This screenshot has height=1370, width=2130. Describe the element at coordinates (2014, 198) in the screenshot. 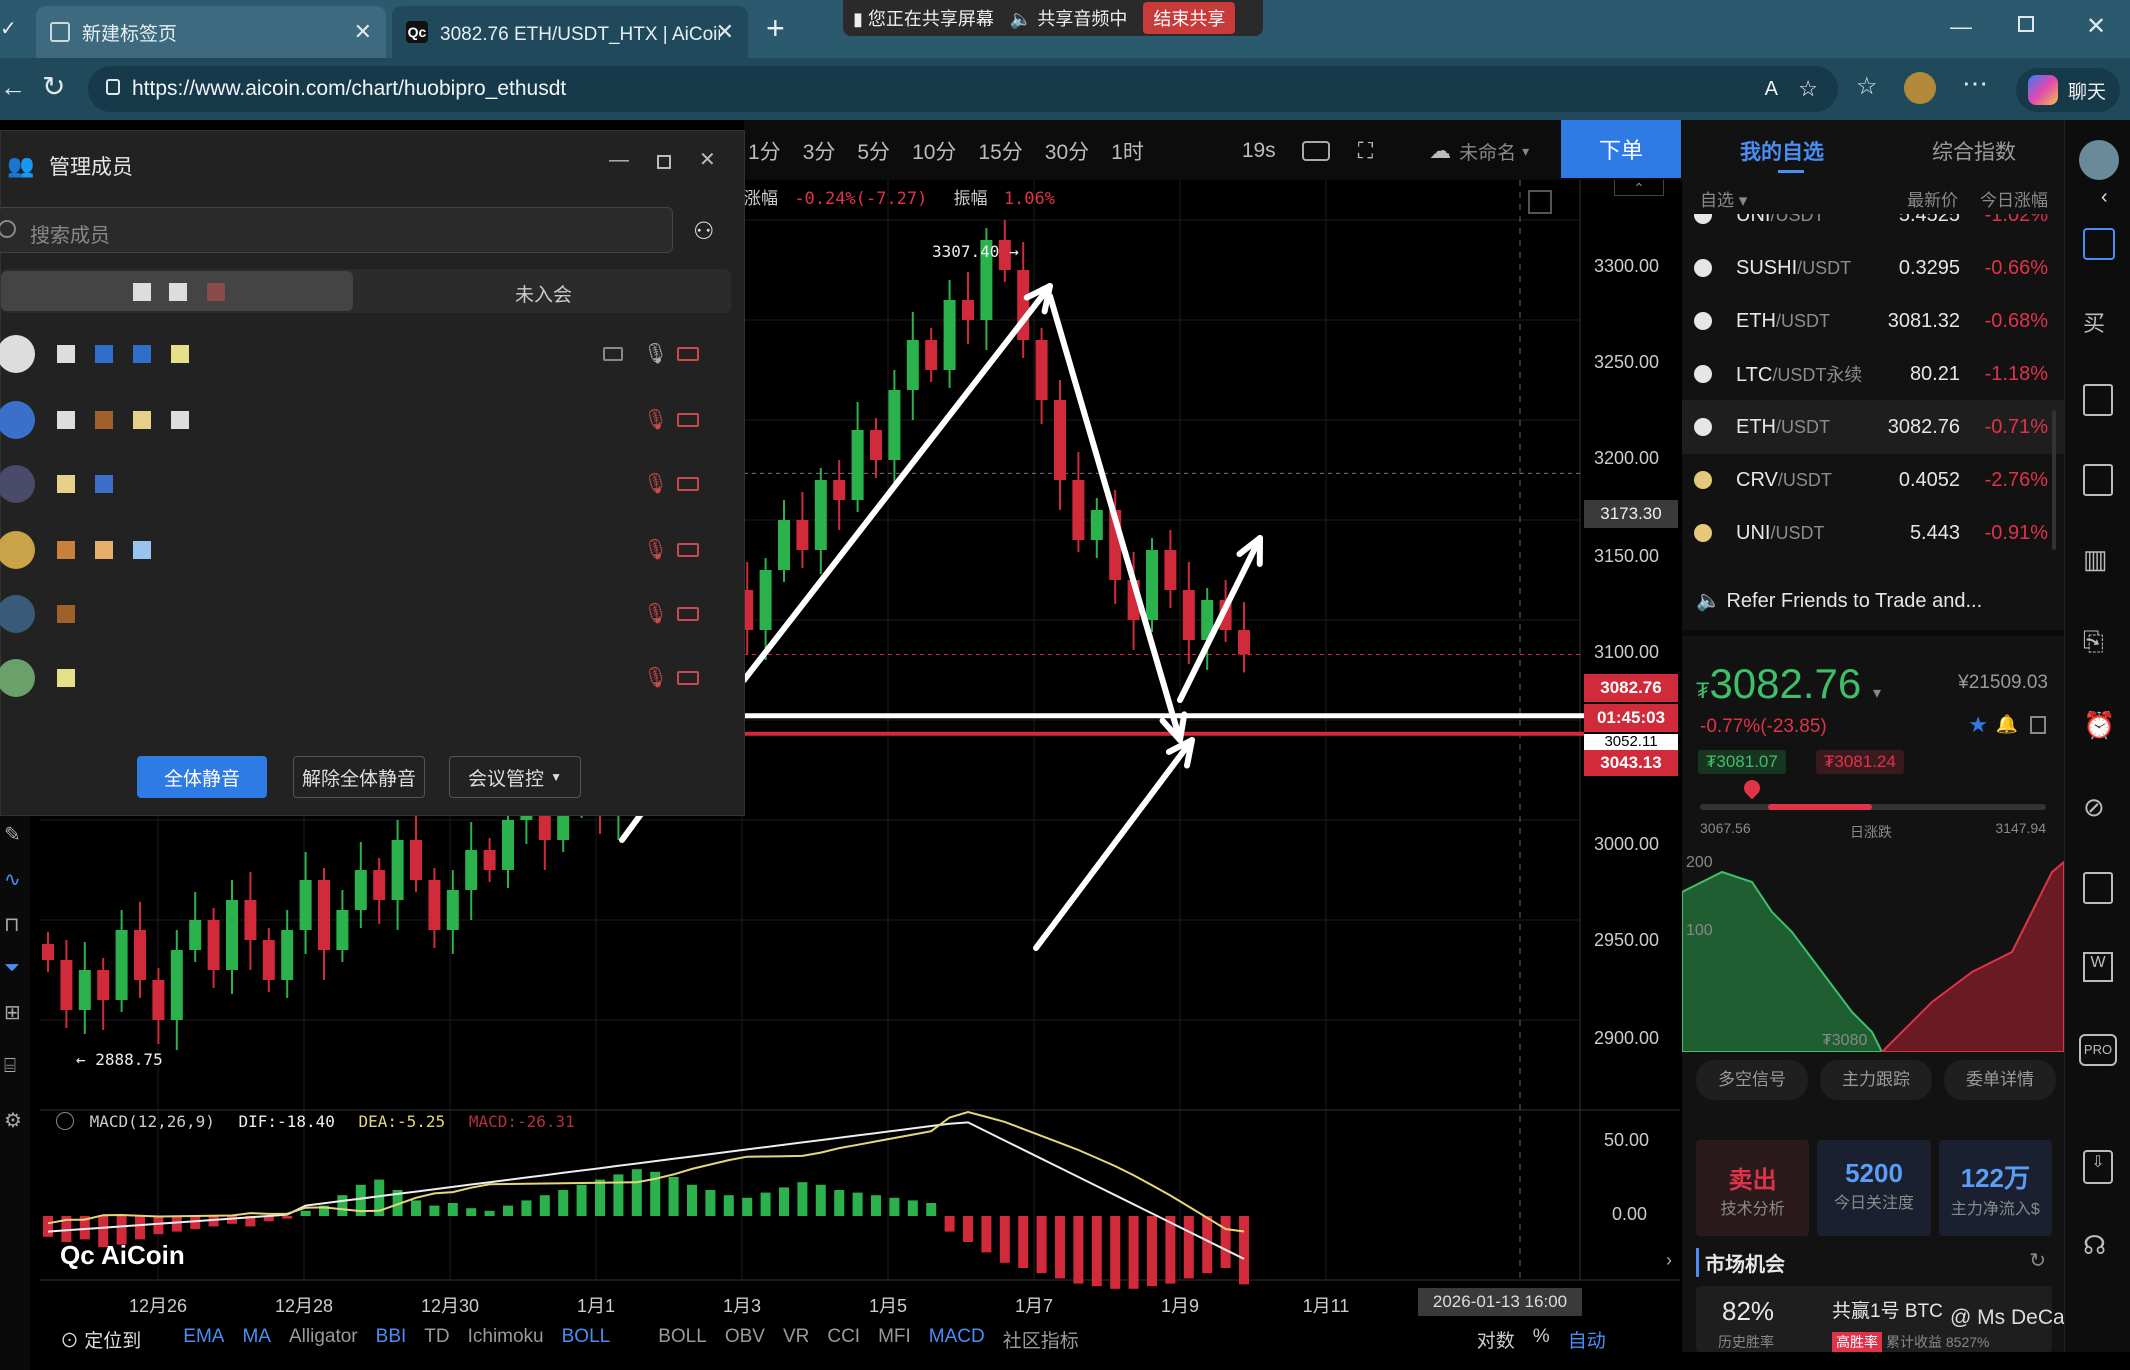

I see `col-change: 今日涨幅` at that location.